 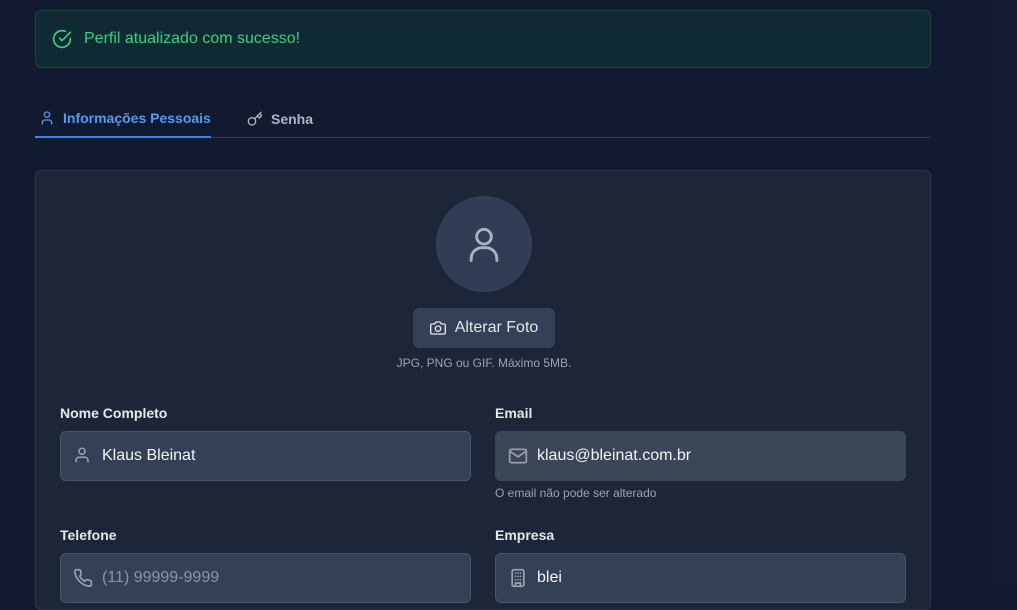 I want to click on success-alert: Perfil atualizado com sucesso!, so click(x=483, y=39).